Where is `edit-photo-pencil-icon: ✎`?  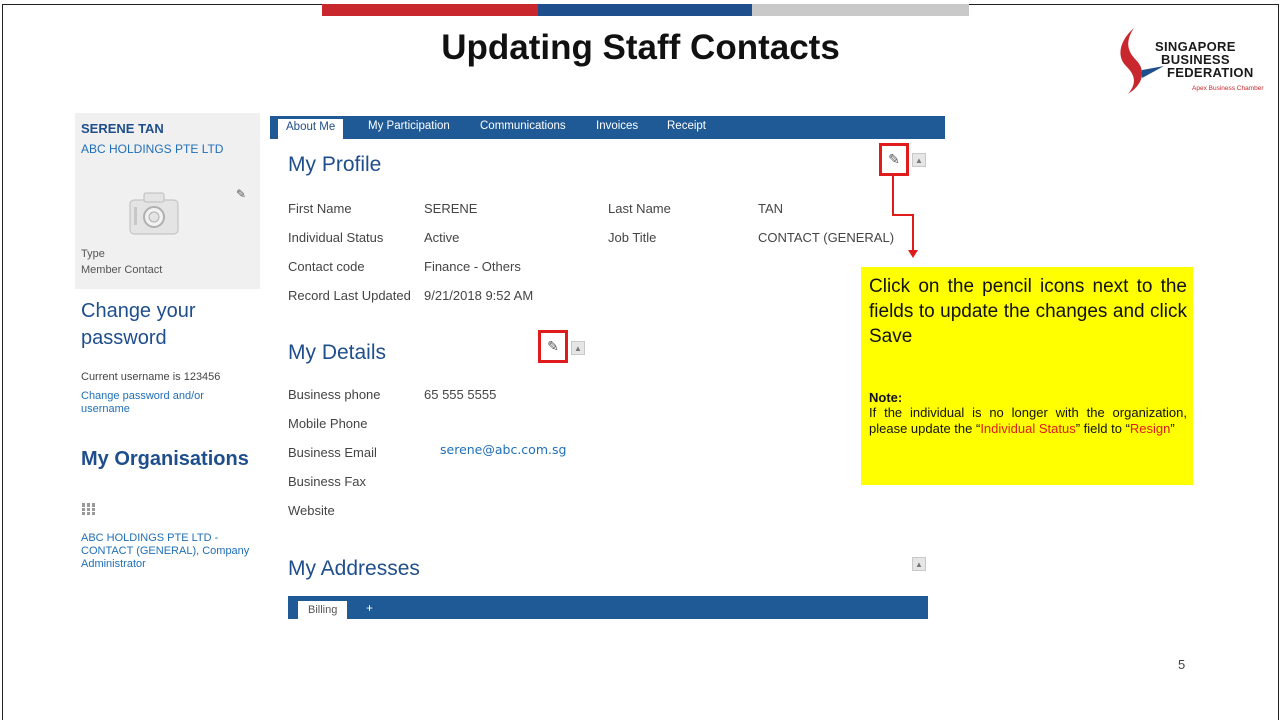
edit-photo-pencil-icon: ✎ is located at coordinates (241, 194).